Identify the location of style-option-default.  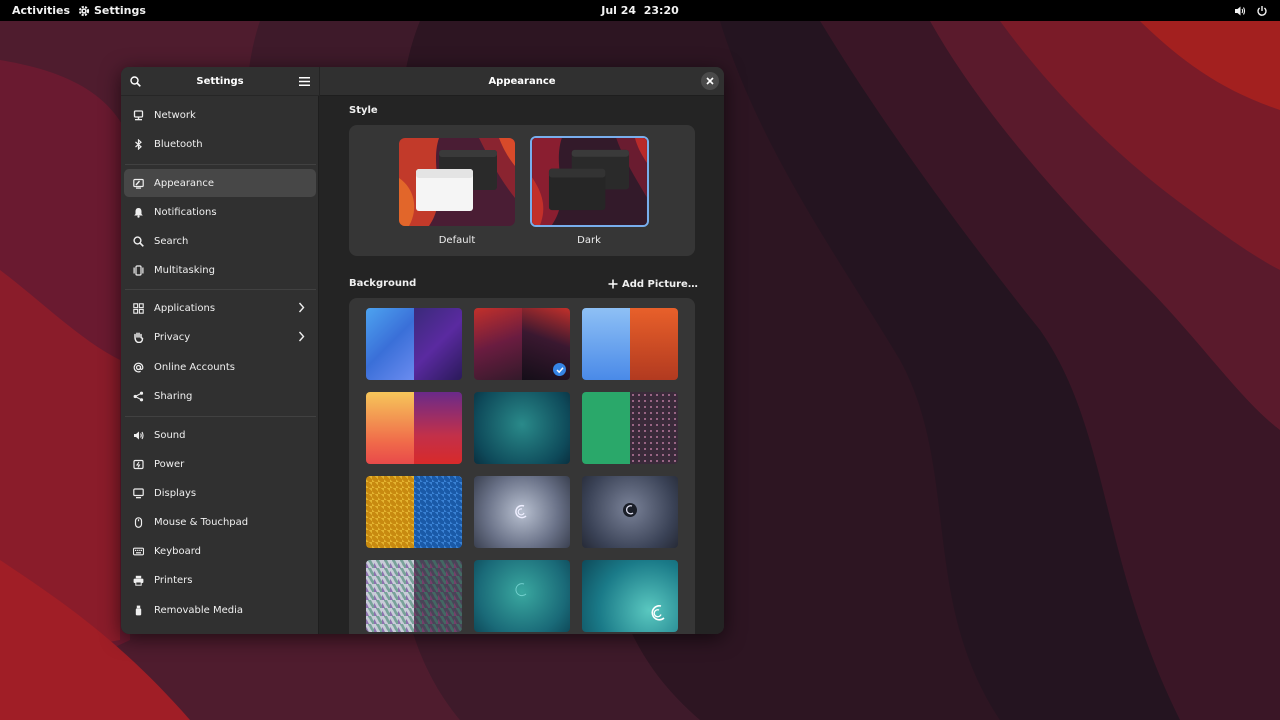
(457, 182).